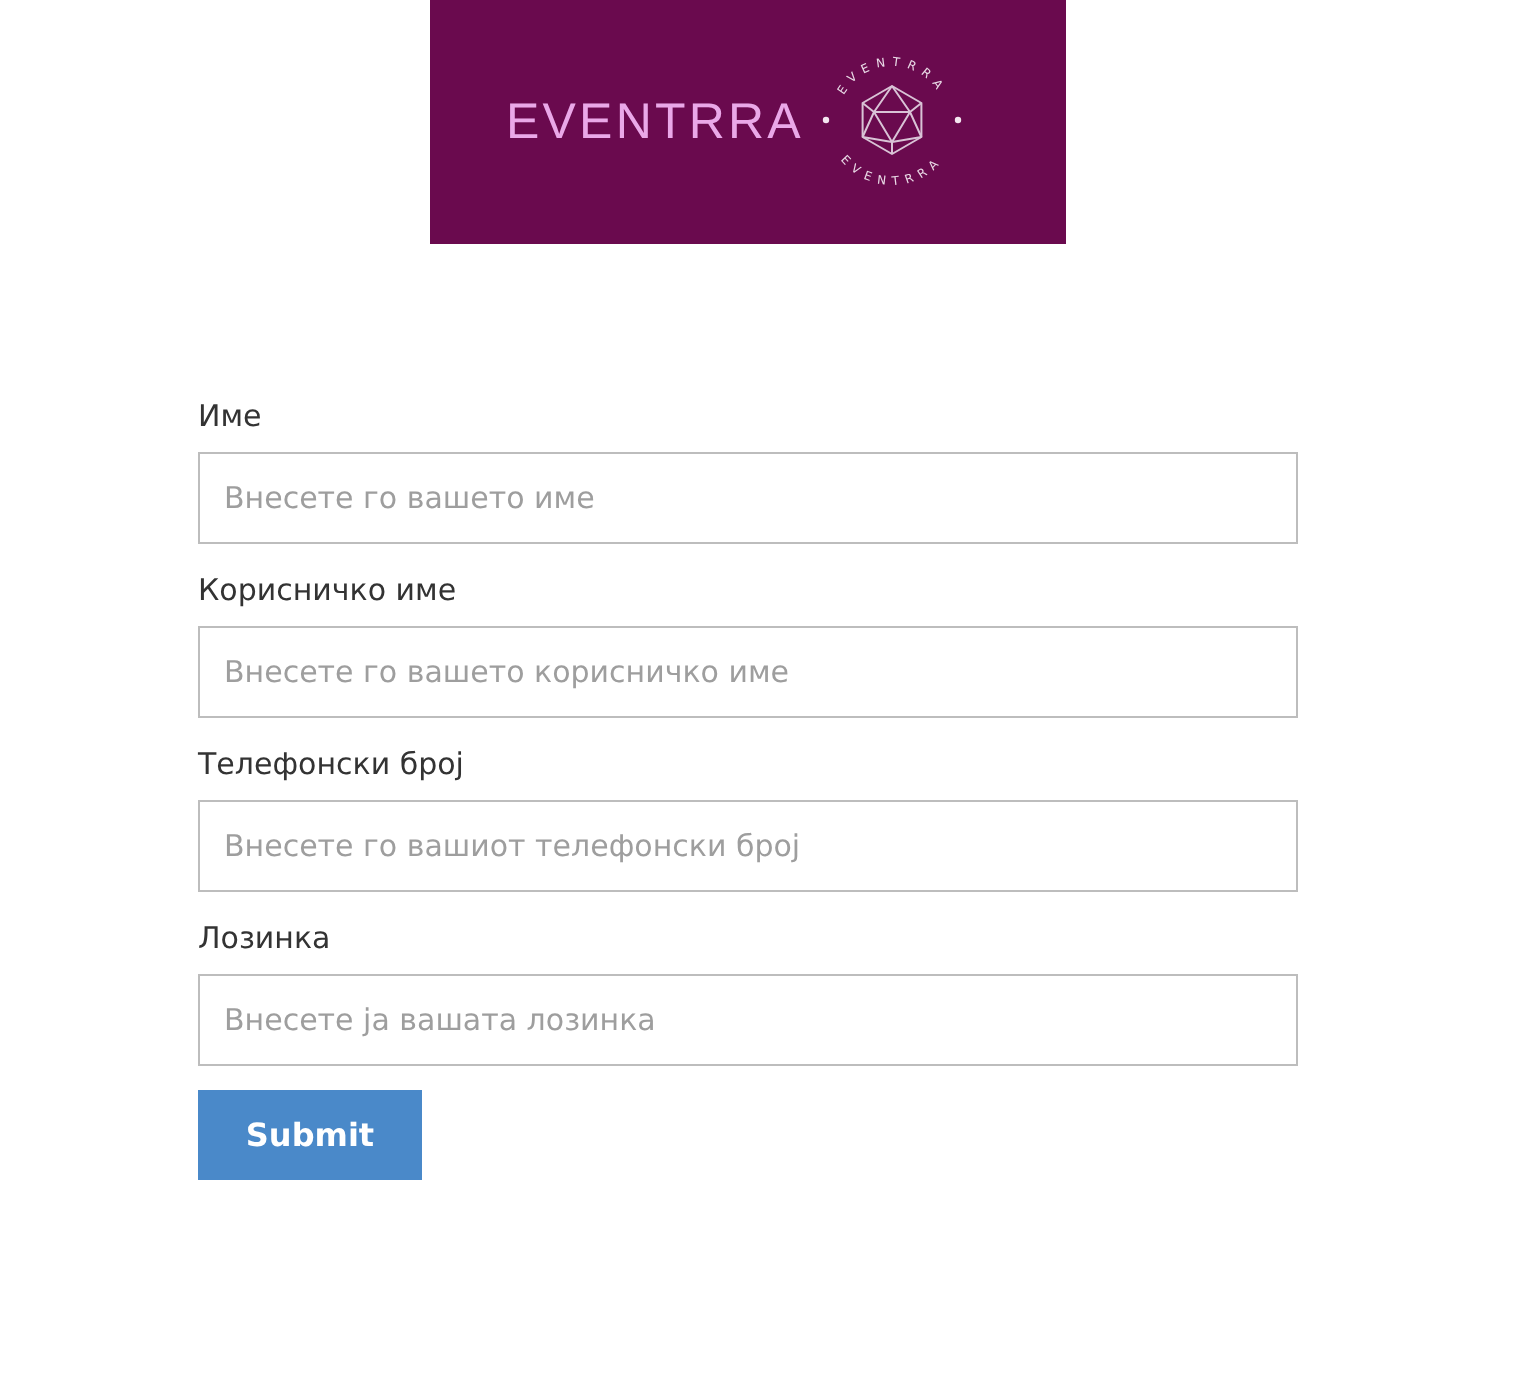  I want to click on logo-wordmark: EVENTRRA, so click(655, 122).